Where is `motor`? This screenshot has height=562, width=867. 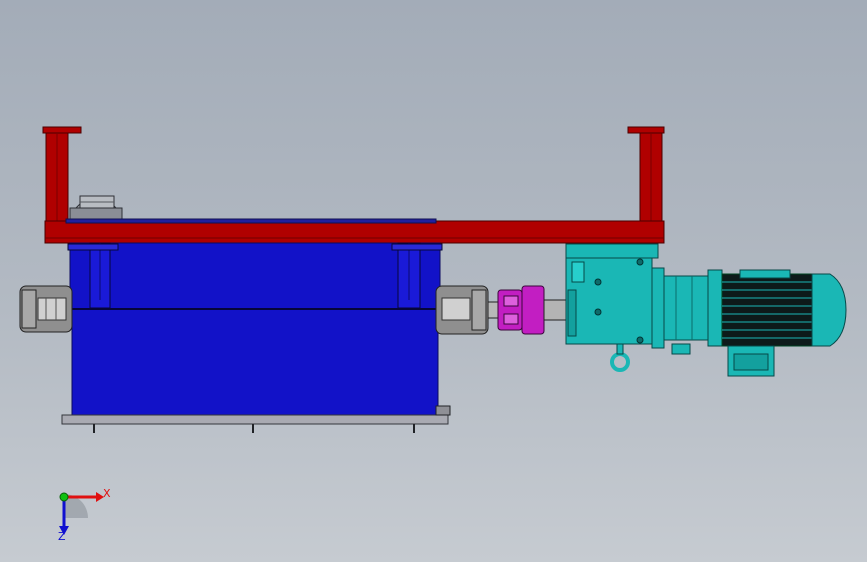 motor is located at coordinates (784, 323).